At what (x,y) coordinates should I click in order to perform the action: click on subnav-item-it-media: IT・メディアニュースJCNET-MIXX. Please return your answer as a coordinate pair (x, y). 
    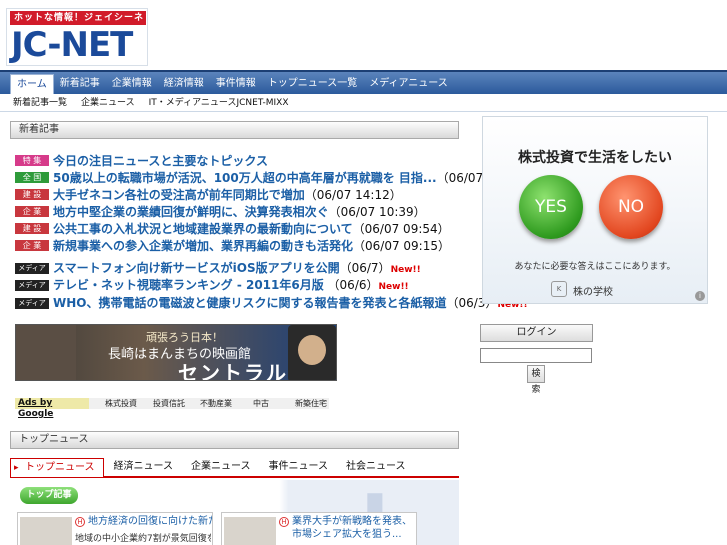
    Looking at the image, I should click on (219, 103).